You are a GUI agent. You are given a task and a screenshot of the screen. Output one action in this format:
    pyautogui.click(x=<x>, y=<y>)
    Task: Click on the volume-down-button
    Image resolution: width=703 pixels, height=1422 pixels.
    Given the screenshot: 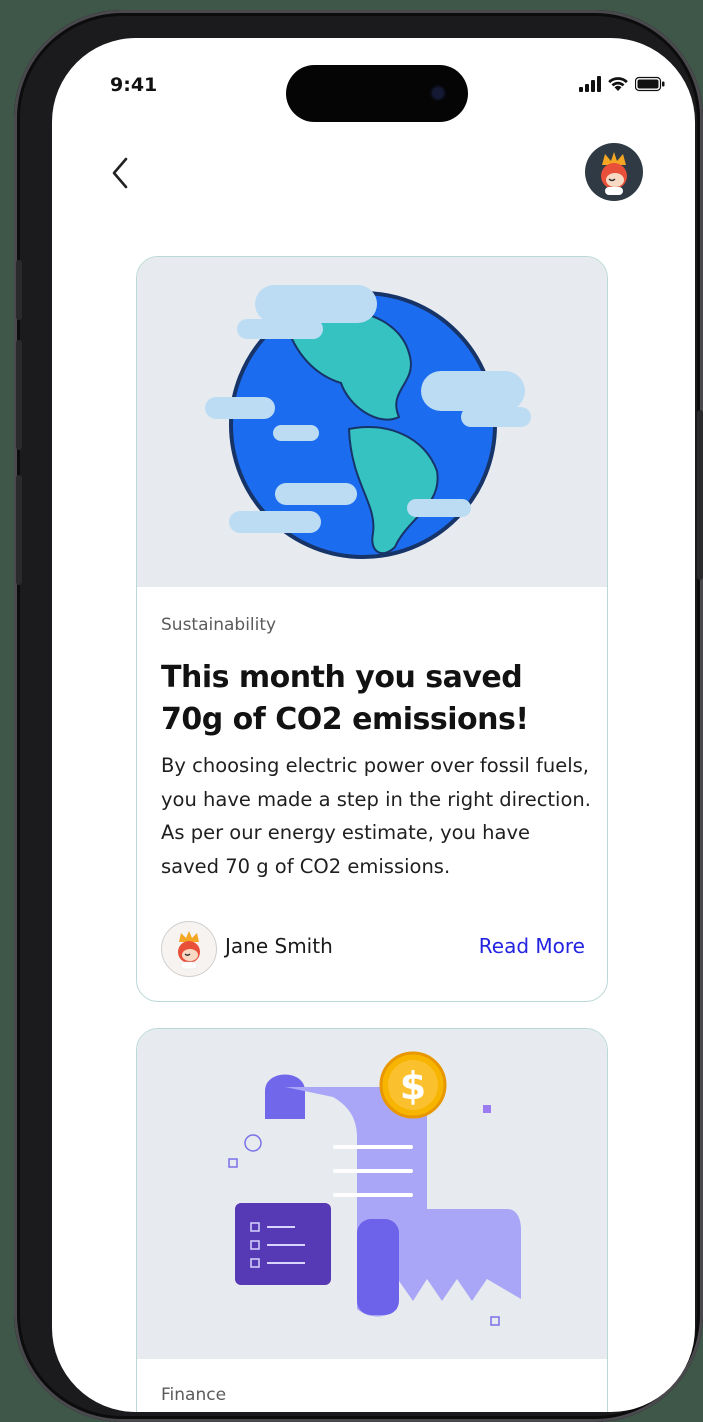 What is the action you would take?
    pyautogui.click(x=19, y=530)
    